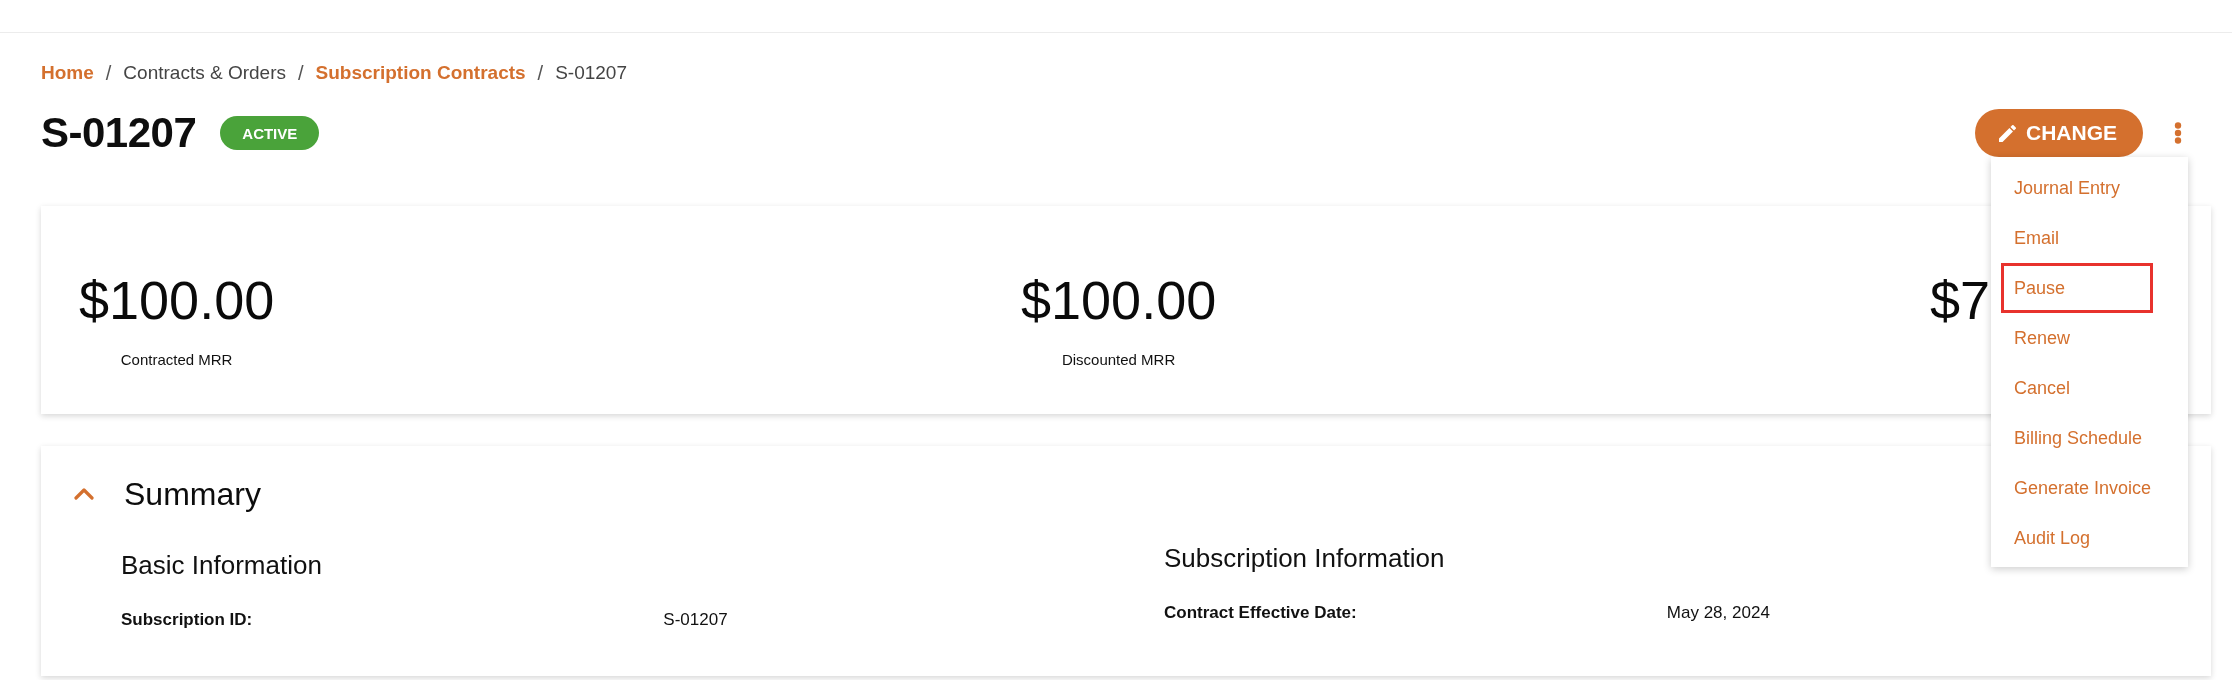  Describe the element at coordinates (204, 73) in the screenshot. I see `breadcrumb-text: Contracts & Orders` at that location.